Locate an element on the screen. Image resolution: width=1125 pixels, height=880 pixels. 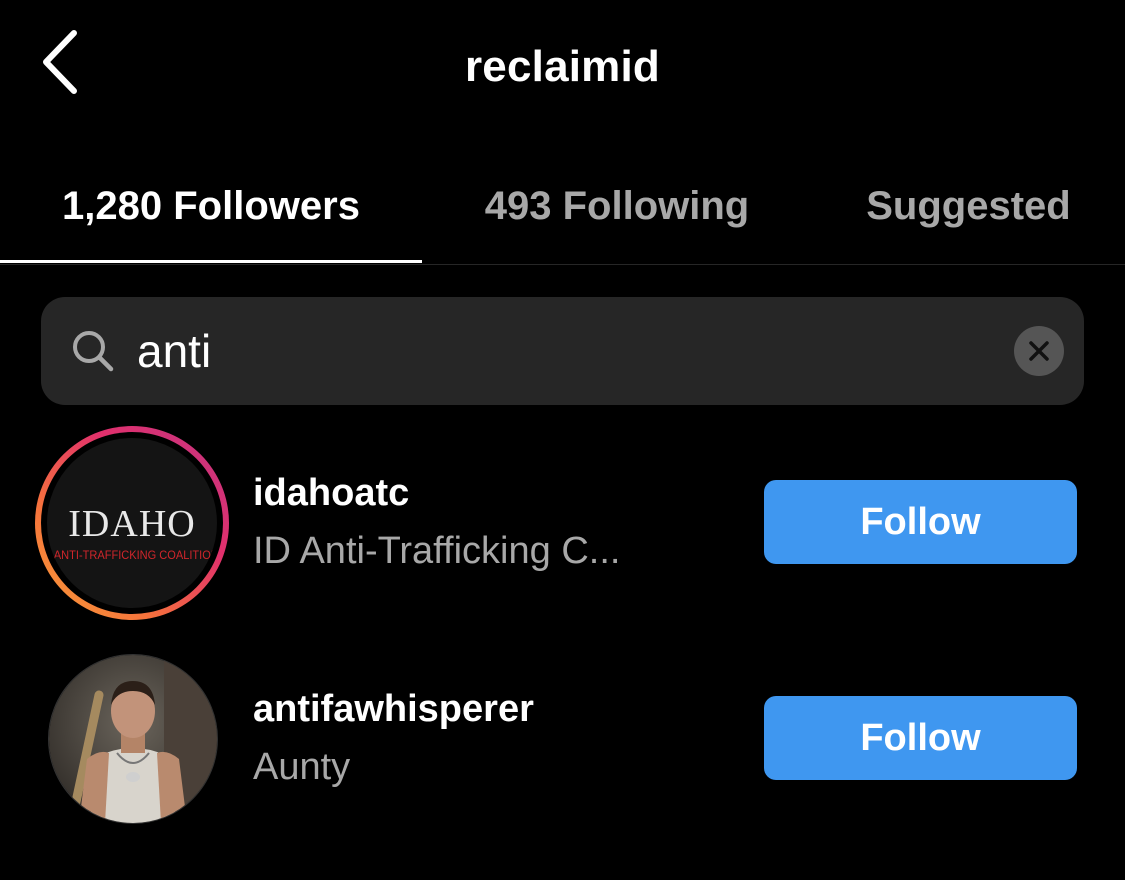
avatar-logo-title: IDAHO is located at coordinates (132, 524).